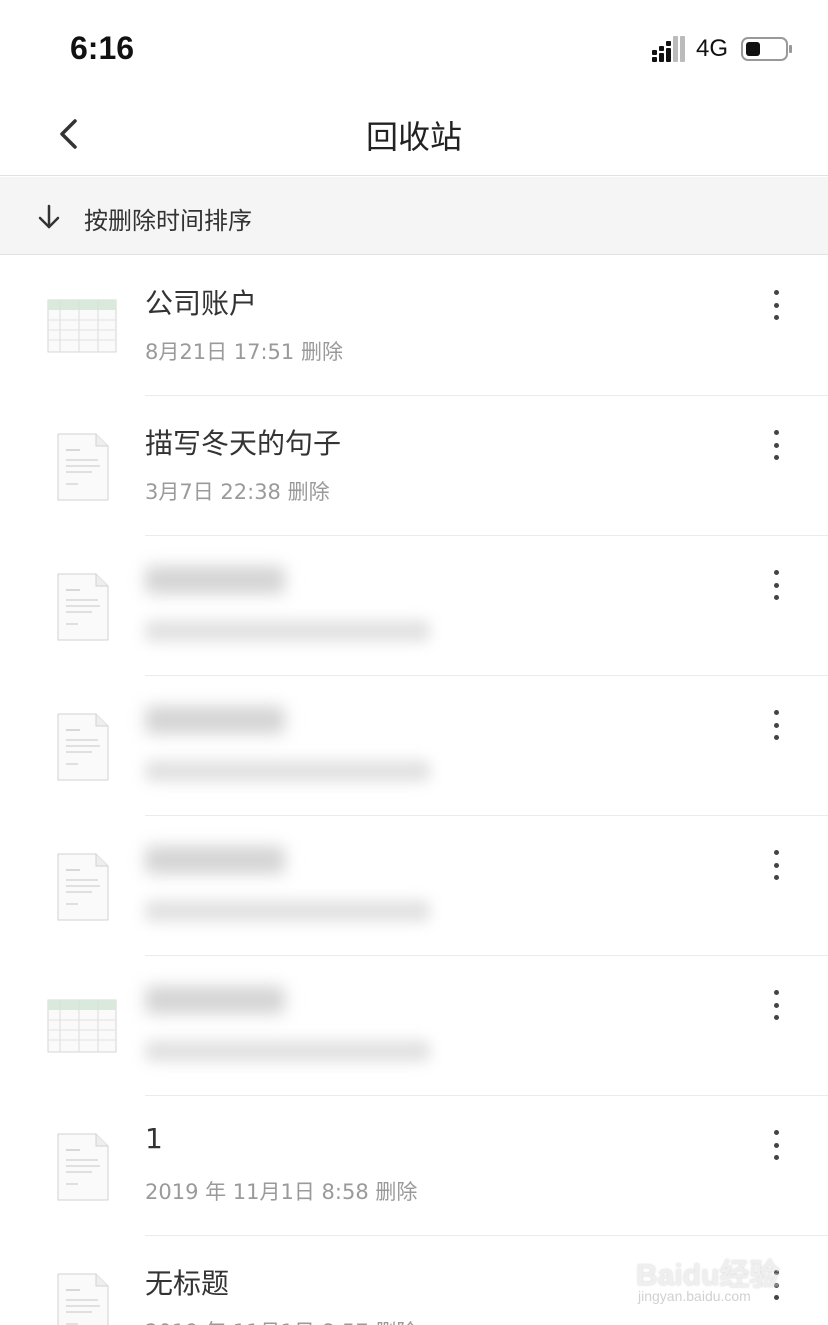 This screenshot has width=828, height=1325. I want to click on status-bar: 6:16 4G, so click(414, 46).